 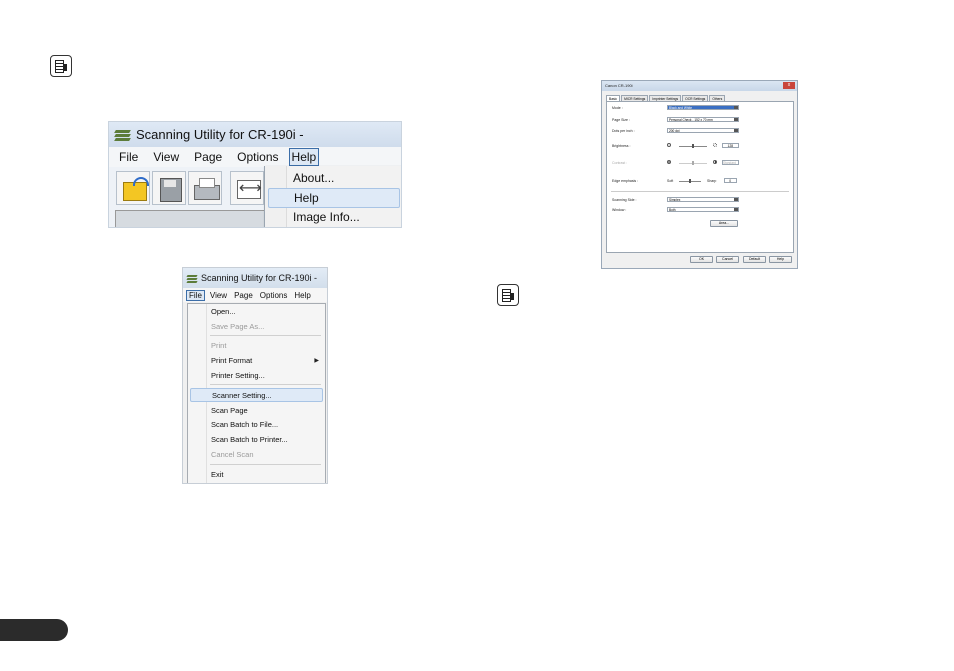 What do you see at coordinates (669, 162) in the screenshot?
I see `contrast-low-icon` at bounding box center [669, 162].